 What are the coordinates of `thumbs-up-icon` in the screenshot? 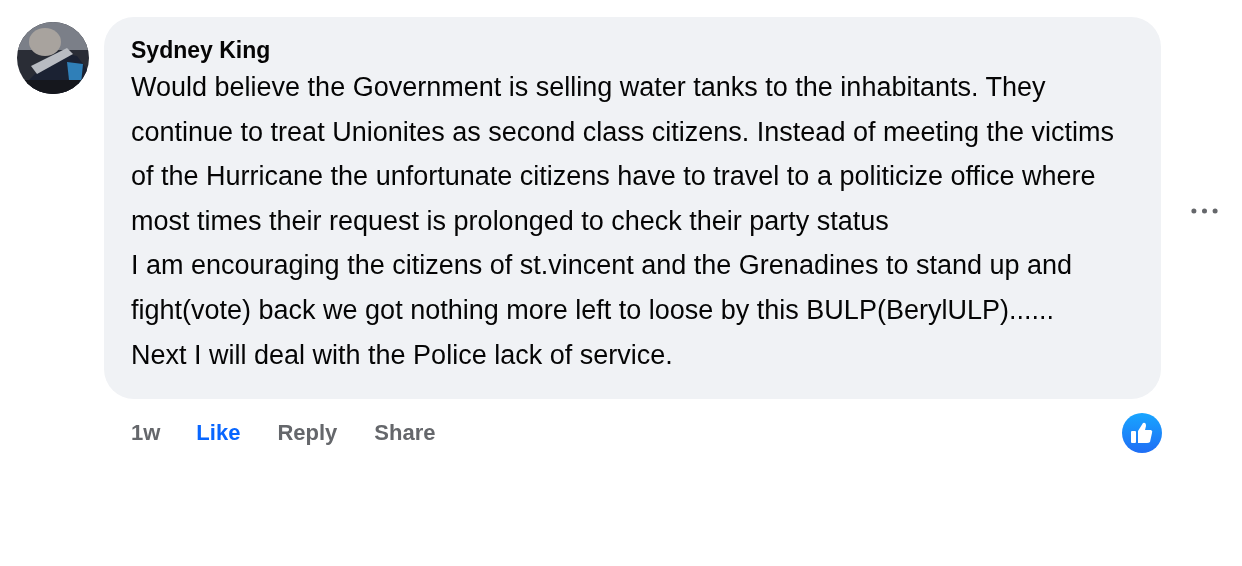 It's located at (1142, 433).